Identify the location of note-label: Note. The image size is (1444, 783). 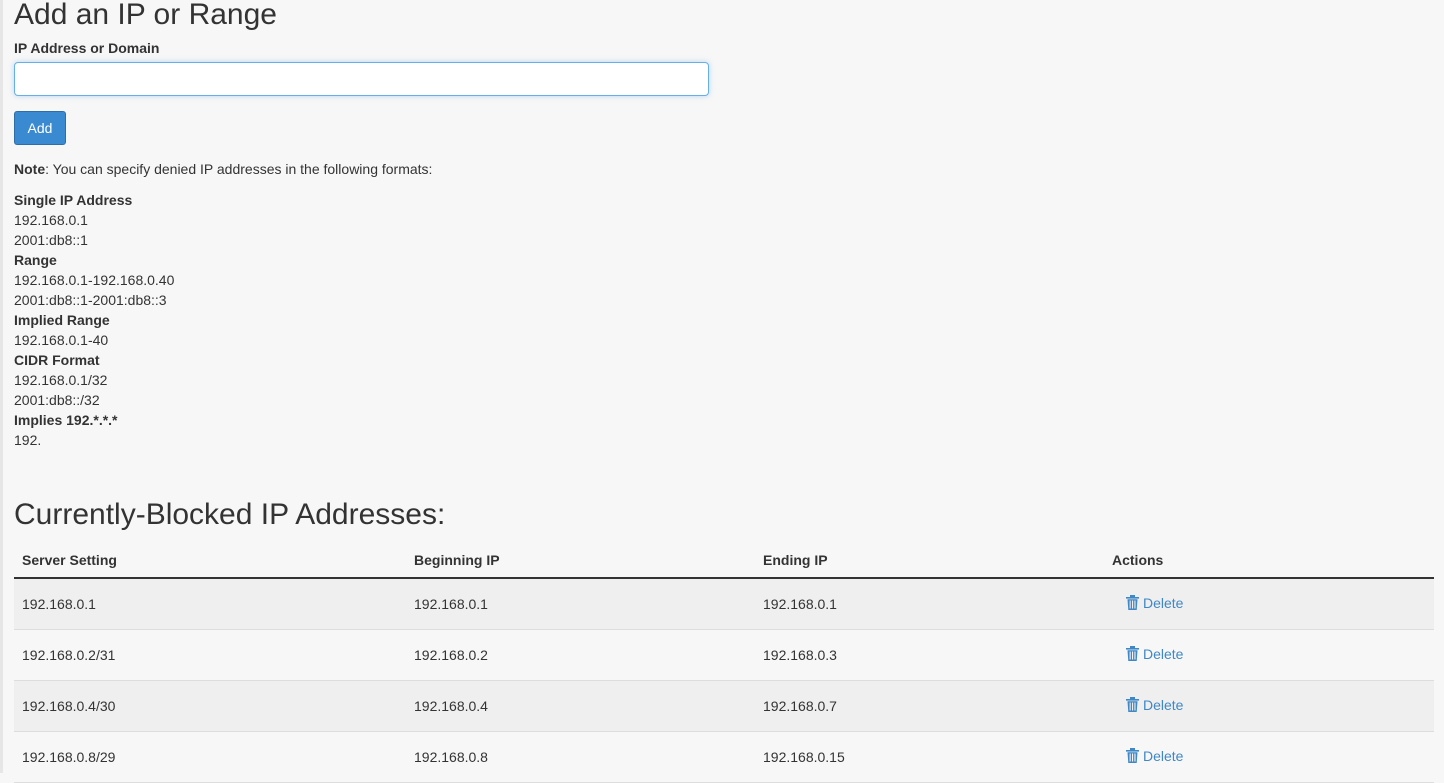
(30, 169).